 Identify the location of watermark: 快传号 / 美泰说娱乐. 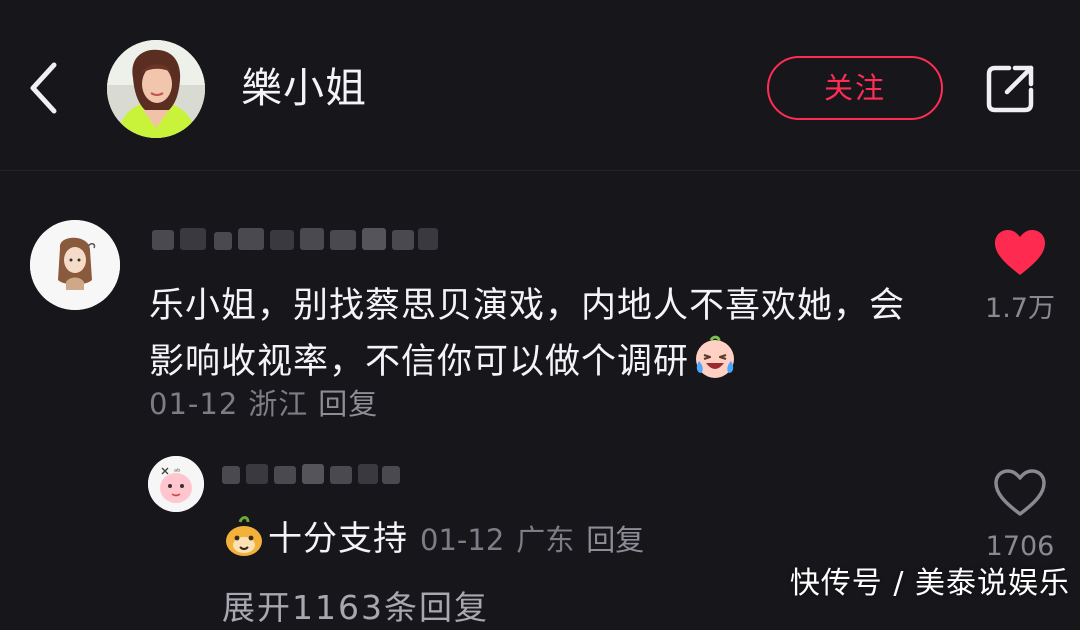
(929, 583).